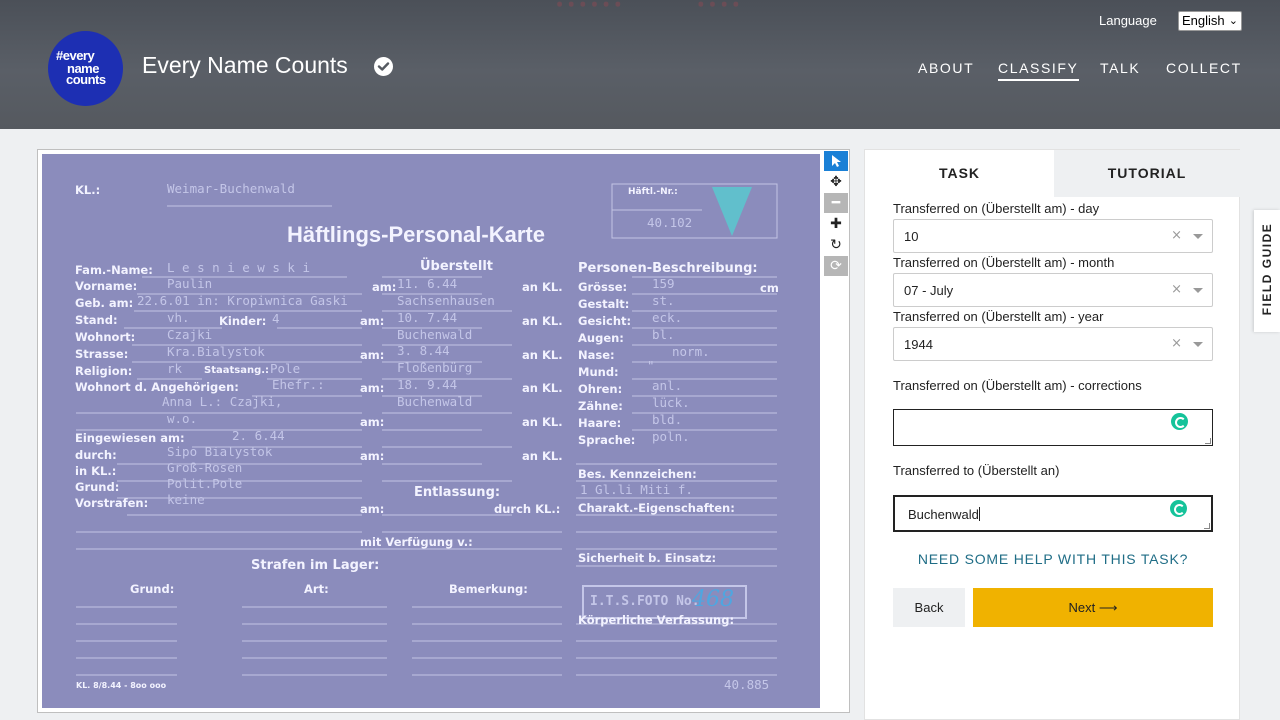  Describe the element at coordinates (998, 316) in the screenshot. I see `field-year-label: Transferred on (Überstellt am) - year` at that location.